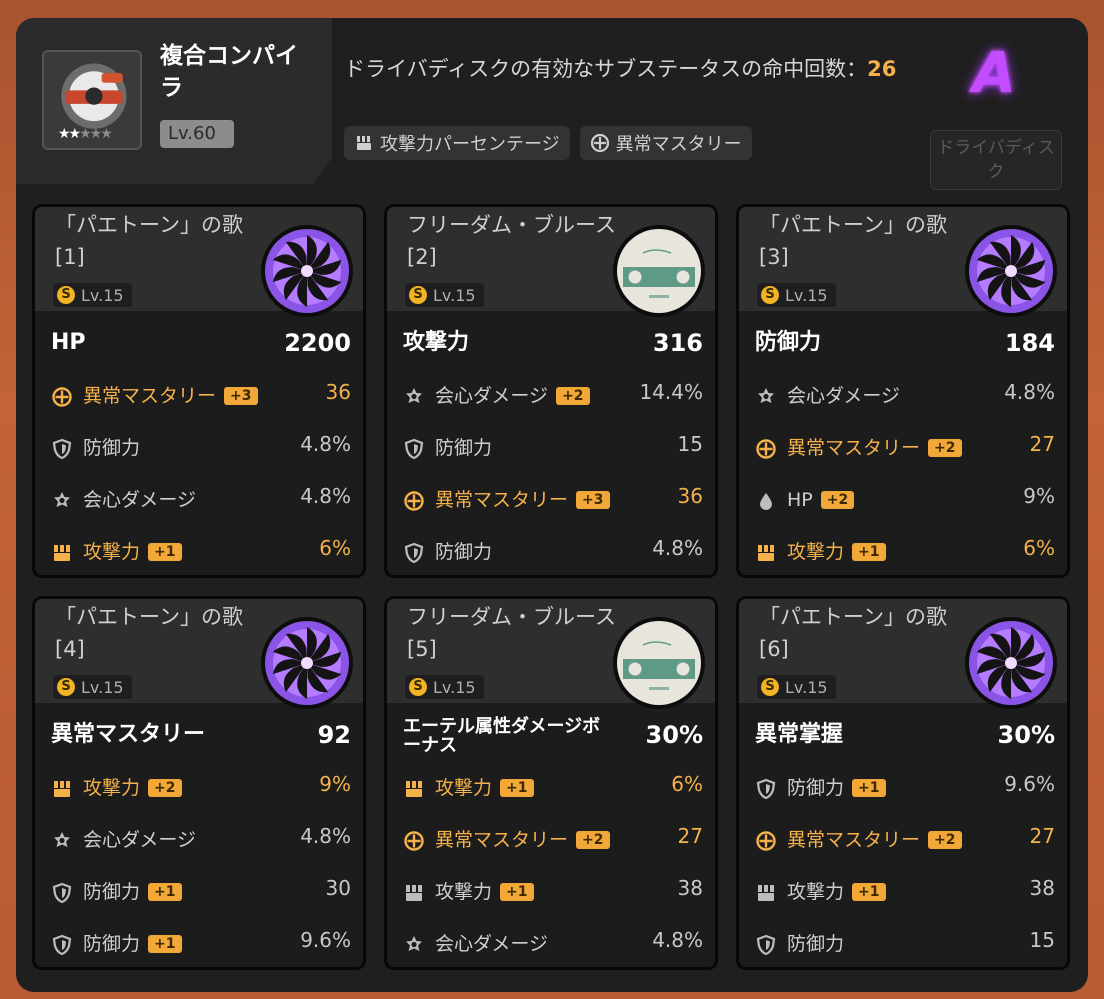 The image size is (1104, 999). Describe the element at coordinates (201, 735) in the screenshot. I see `main-stat: 異常マスタリー 92` at that location.